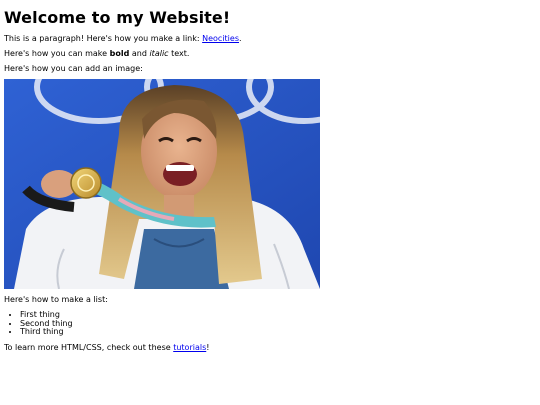 The width and height of the screenshot is (540, 405). Describe the element at coordinates (220, 38) in the screenshot. I see `neocities-link: Neocities` at that location.